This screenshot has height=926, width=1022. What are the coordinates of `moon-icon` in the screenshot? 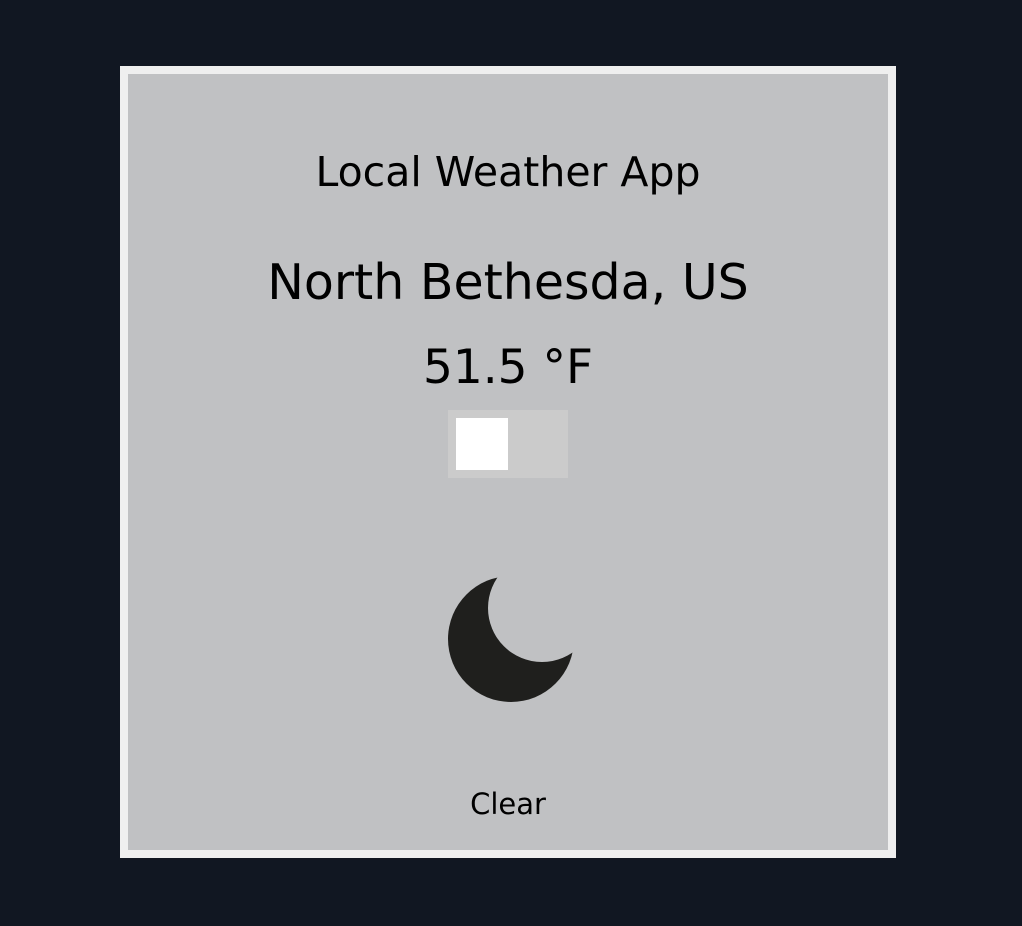 It's located at (511, 639).